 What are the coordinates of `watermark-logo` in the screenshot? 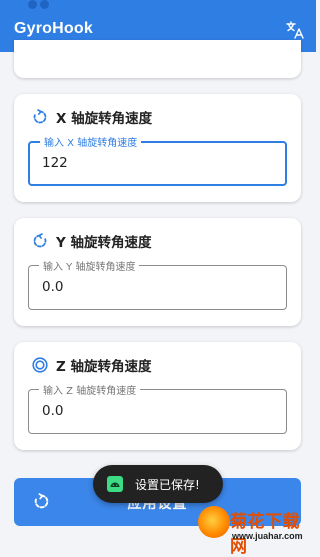 It's located at (214, 522).